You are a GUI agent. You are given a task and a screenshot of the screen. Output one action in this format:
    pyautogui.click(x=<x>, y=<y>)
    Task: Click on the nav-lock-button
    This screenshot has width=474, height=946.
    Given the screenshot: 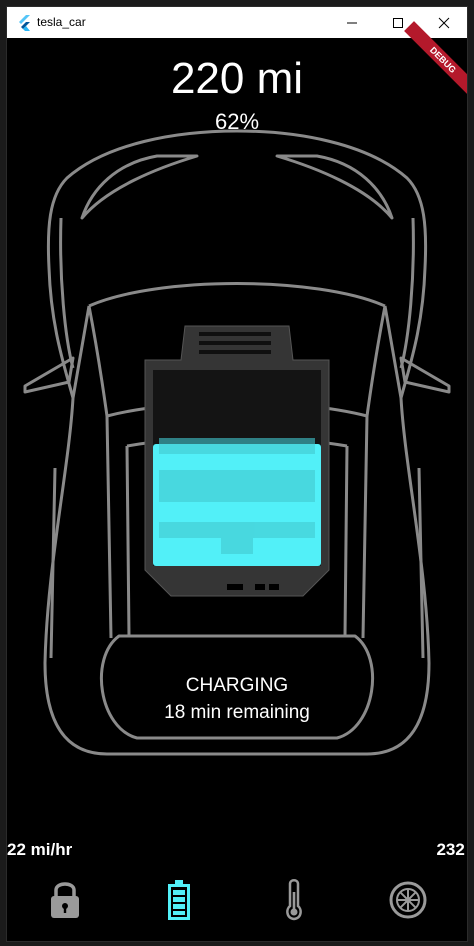 What is the action you would take?
    pyautogui.click(x=65, y=900)
    